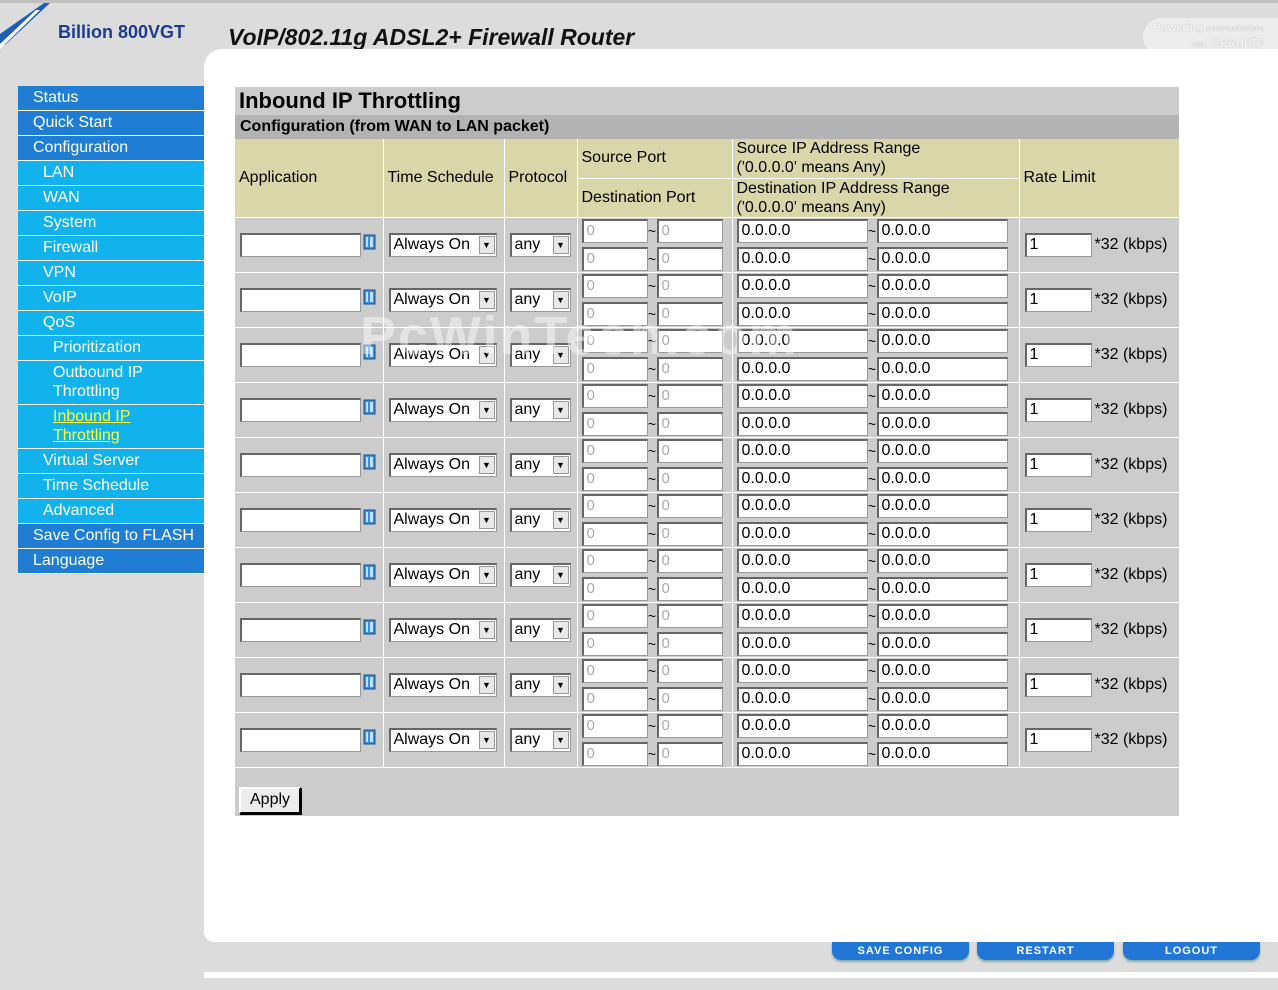  Describe the element at coordinates (111, 123) in the screenshot. I see `sidebar-item-quick-start: Quick Start` at that location.